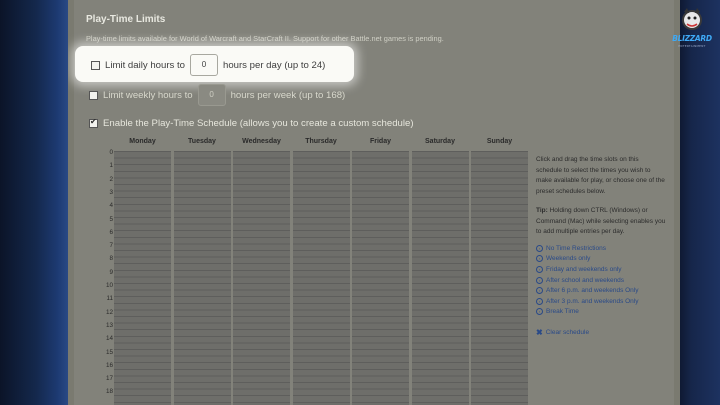 This screenshot has height=405, width=720. Describe the element at coordinates (440, 141) in the screenshot. I see `day-header-saturday: Saturday` at that location.